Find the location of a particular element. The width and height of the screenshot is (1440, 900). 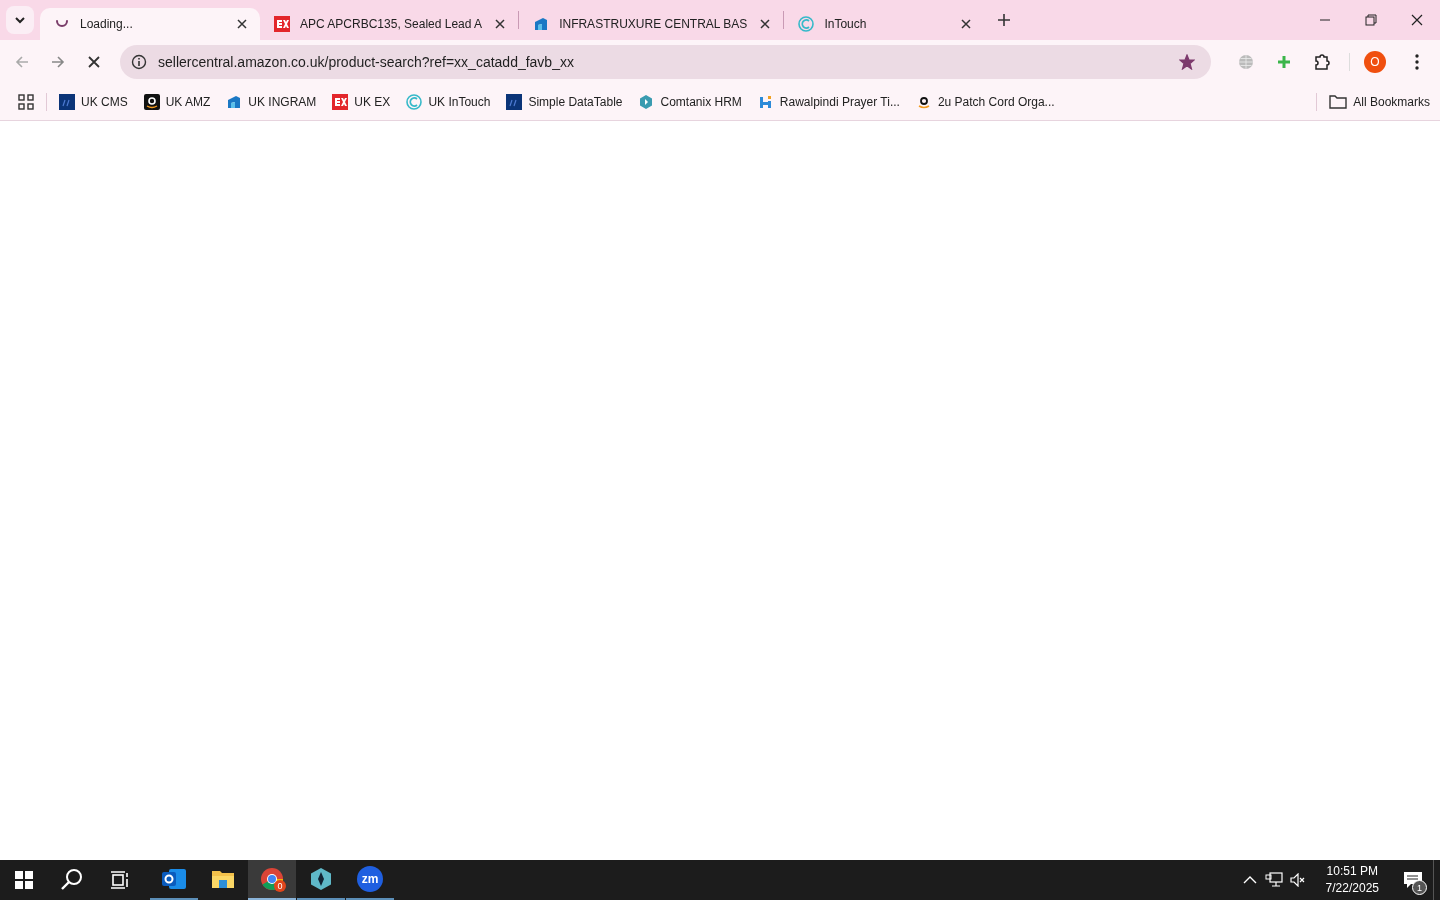

bookmark-link: UK InTouch is located at coordinates (459, 102).